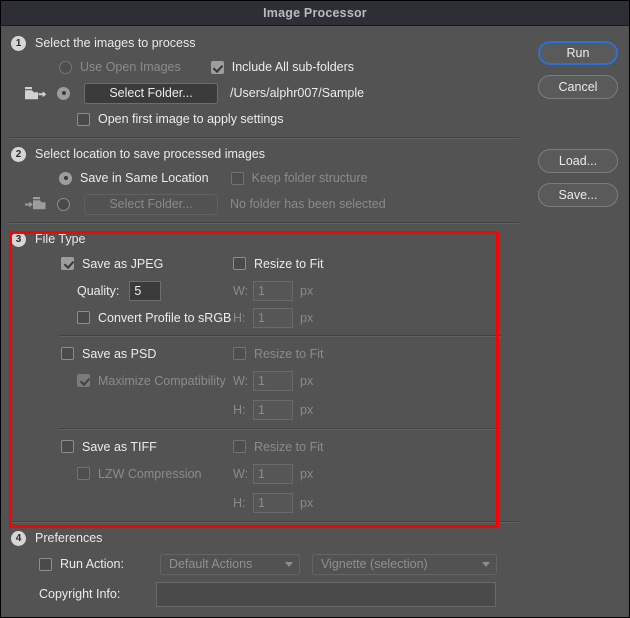 Image resolution: width=630 pixels, height=618 pixels. I want to click on lzw-compression-label: LZW Compression, so click(150, 473).